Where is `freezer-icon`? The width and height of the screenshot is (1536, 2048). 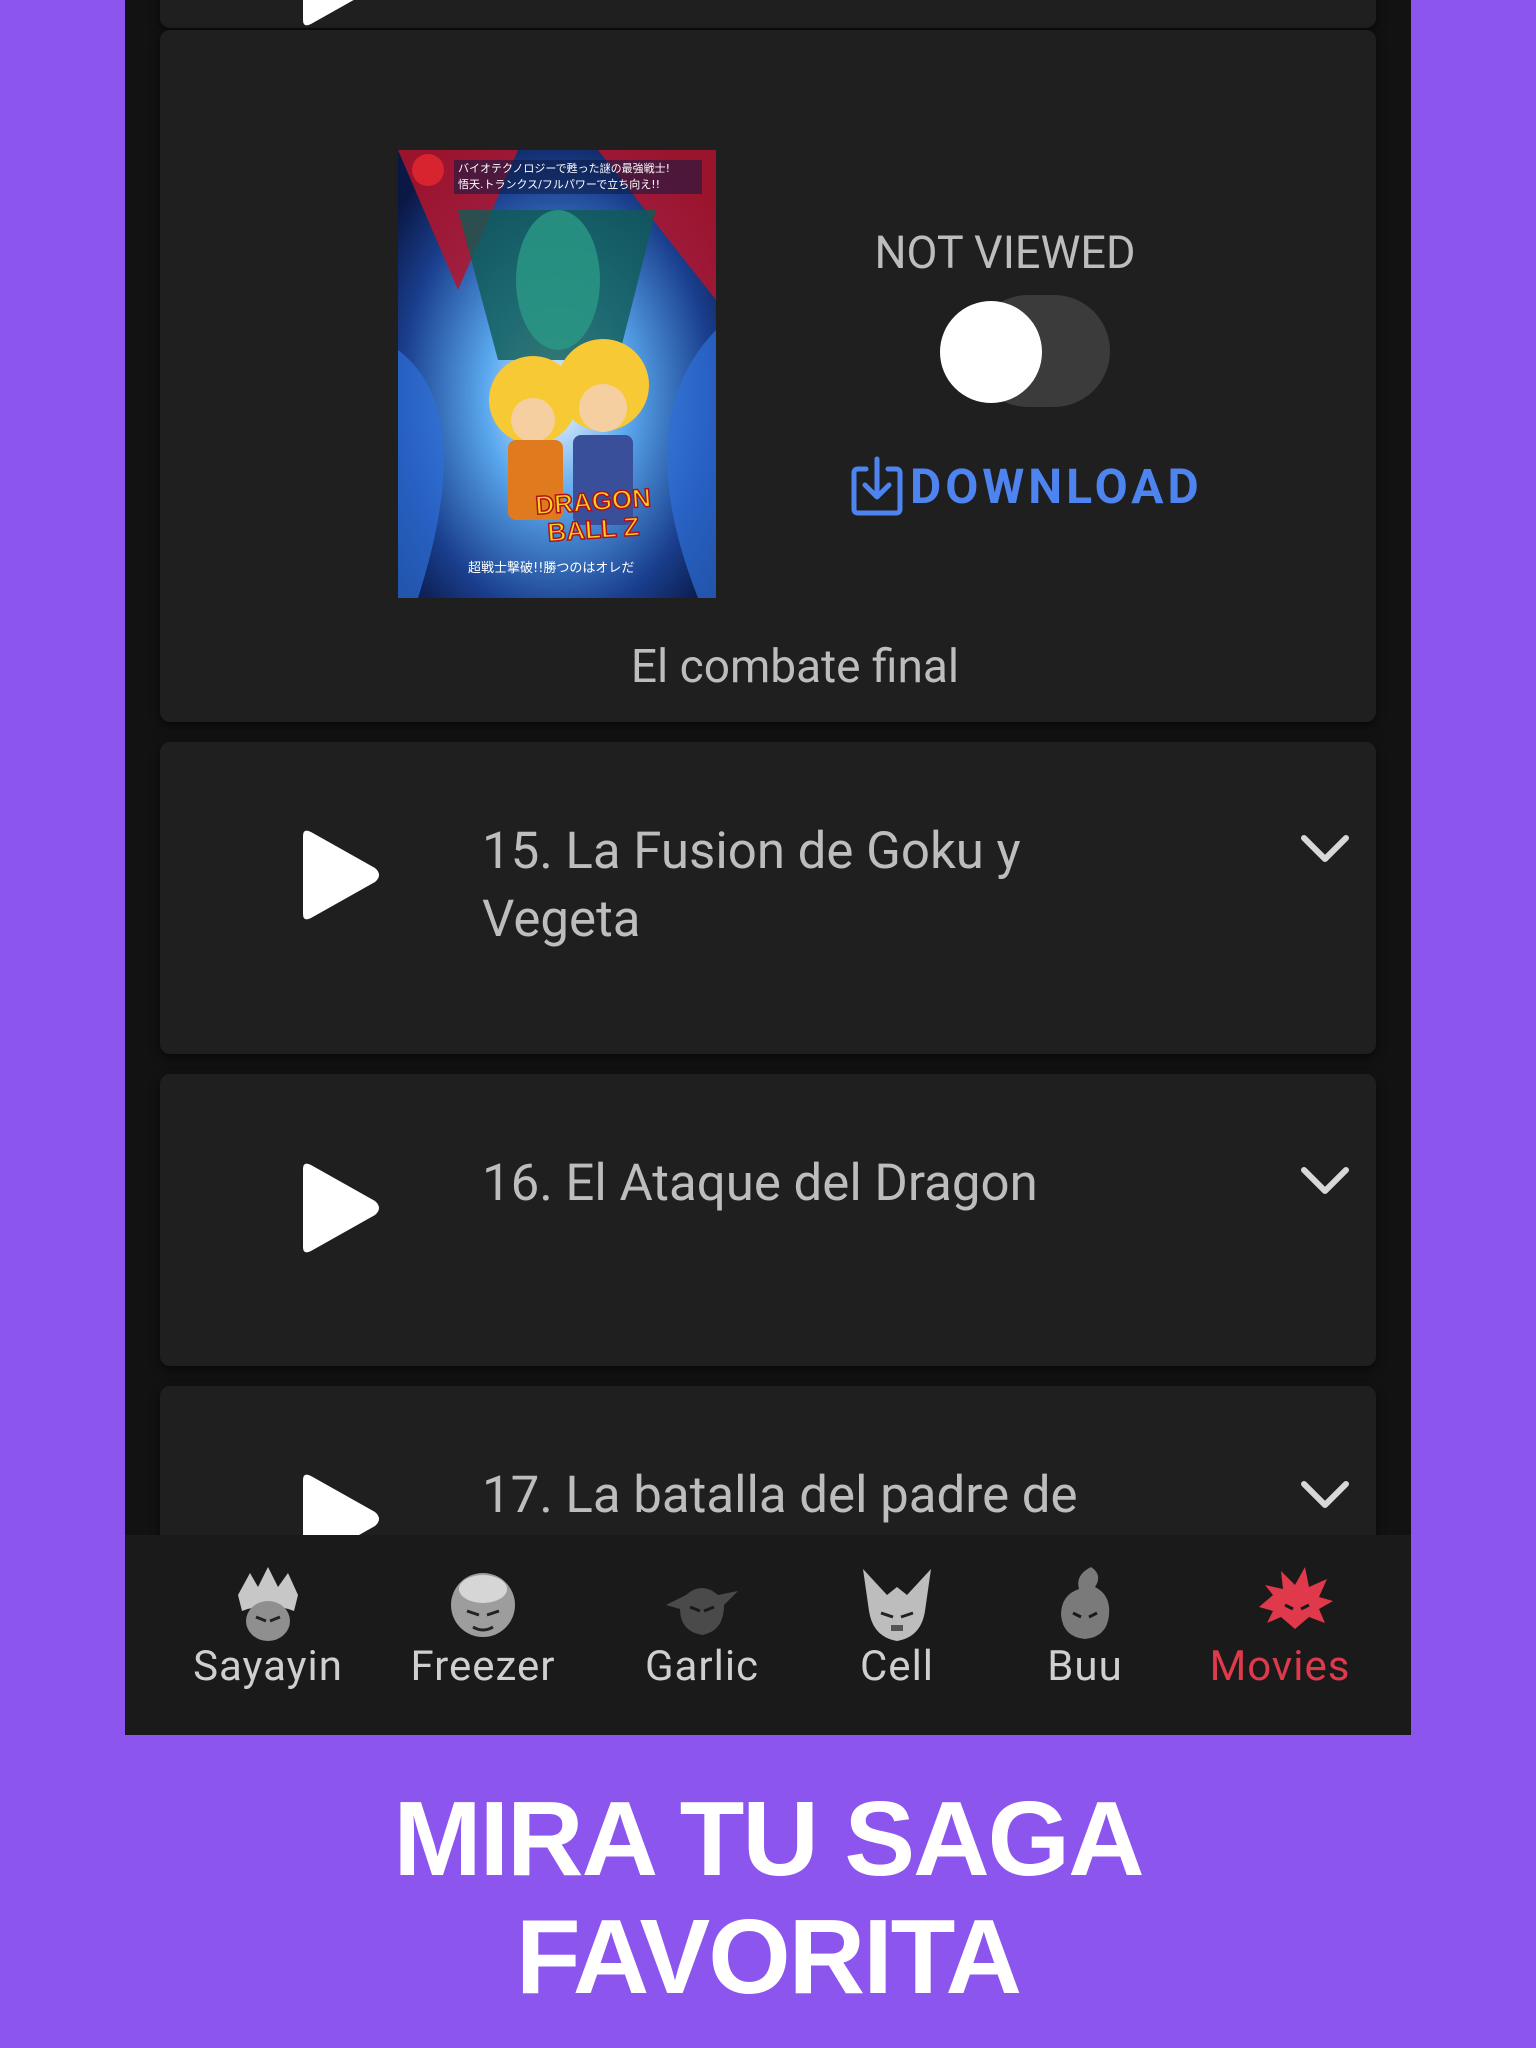
freezer-icon is located at coordinates (483, 1605).